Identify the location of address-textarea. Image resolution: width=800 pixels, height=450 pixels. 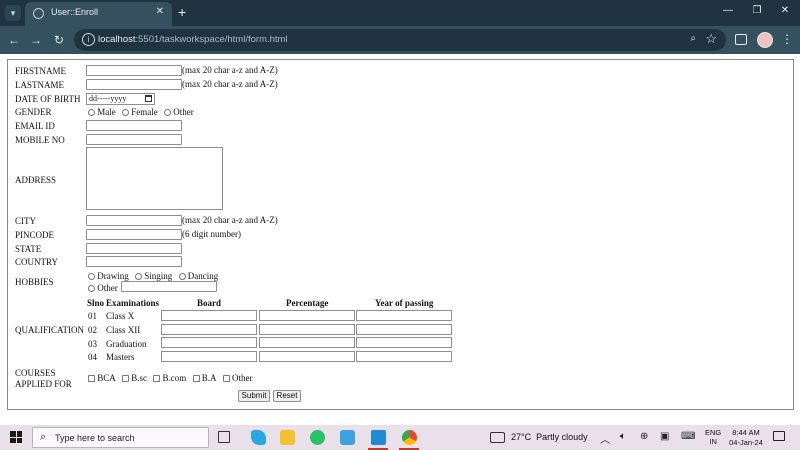
(154, 178).